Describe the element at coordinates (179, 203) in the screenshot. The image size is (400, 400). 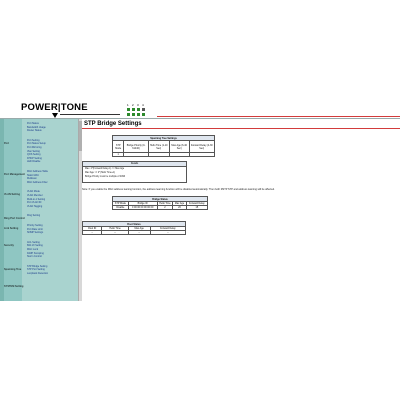
I see `bridge-maxage-header: Max Age` at that location.